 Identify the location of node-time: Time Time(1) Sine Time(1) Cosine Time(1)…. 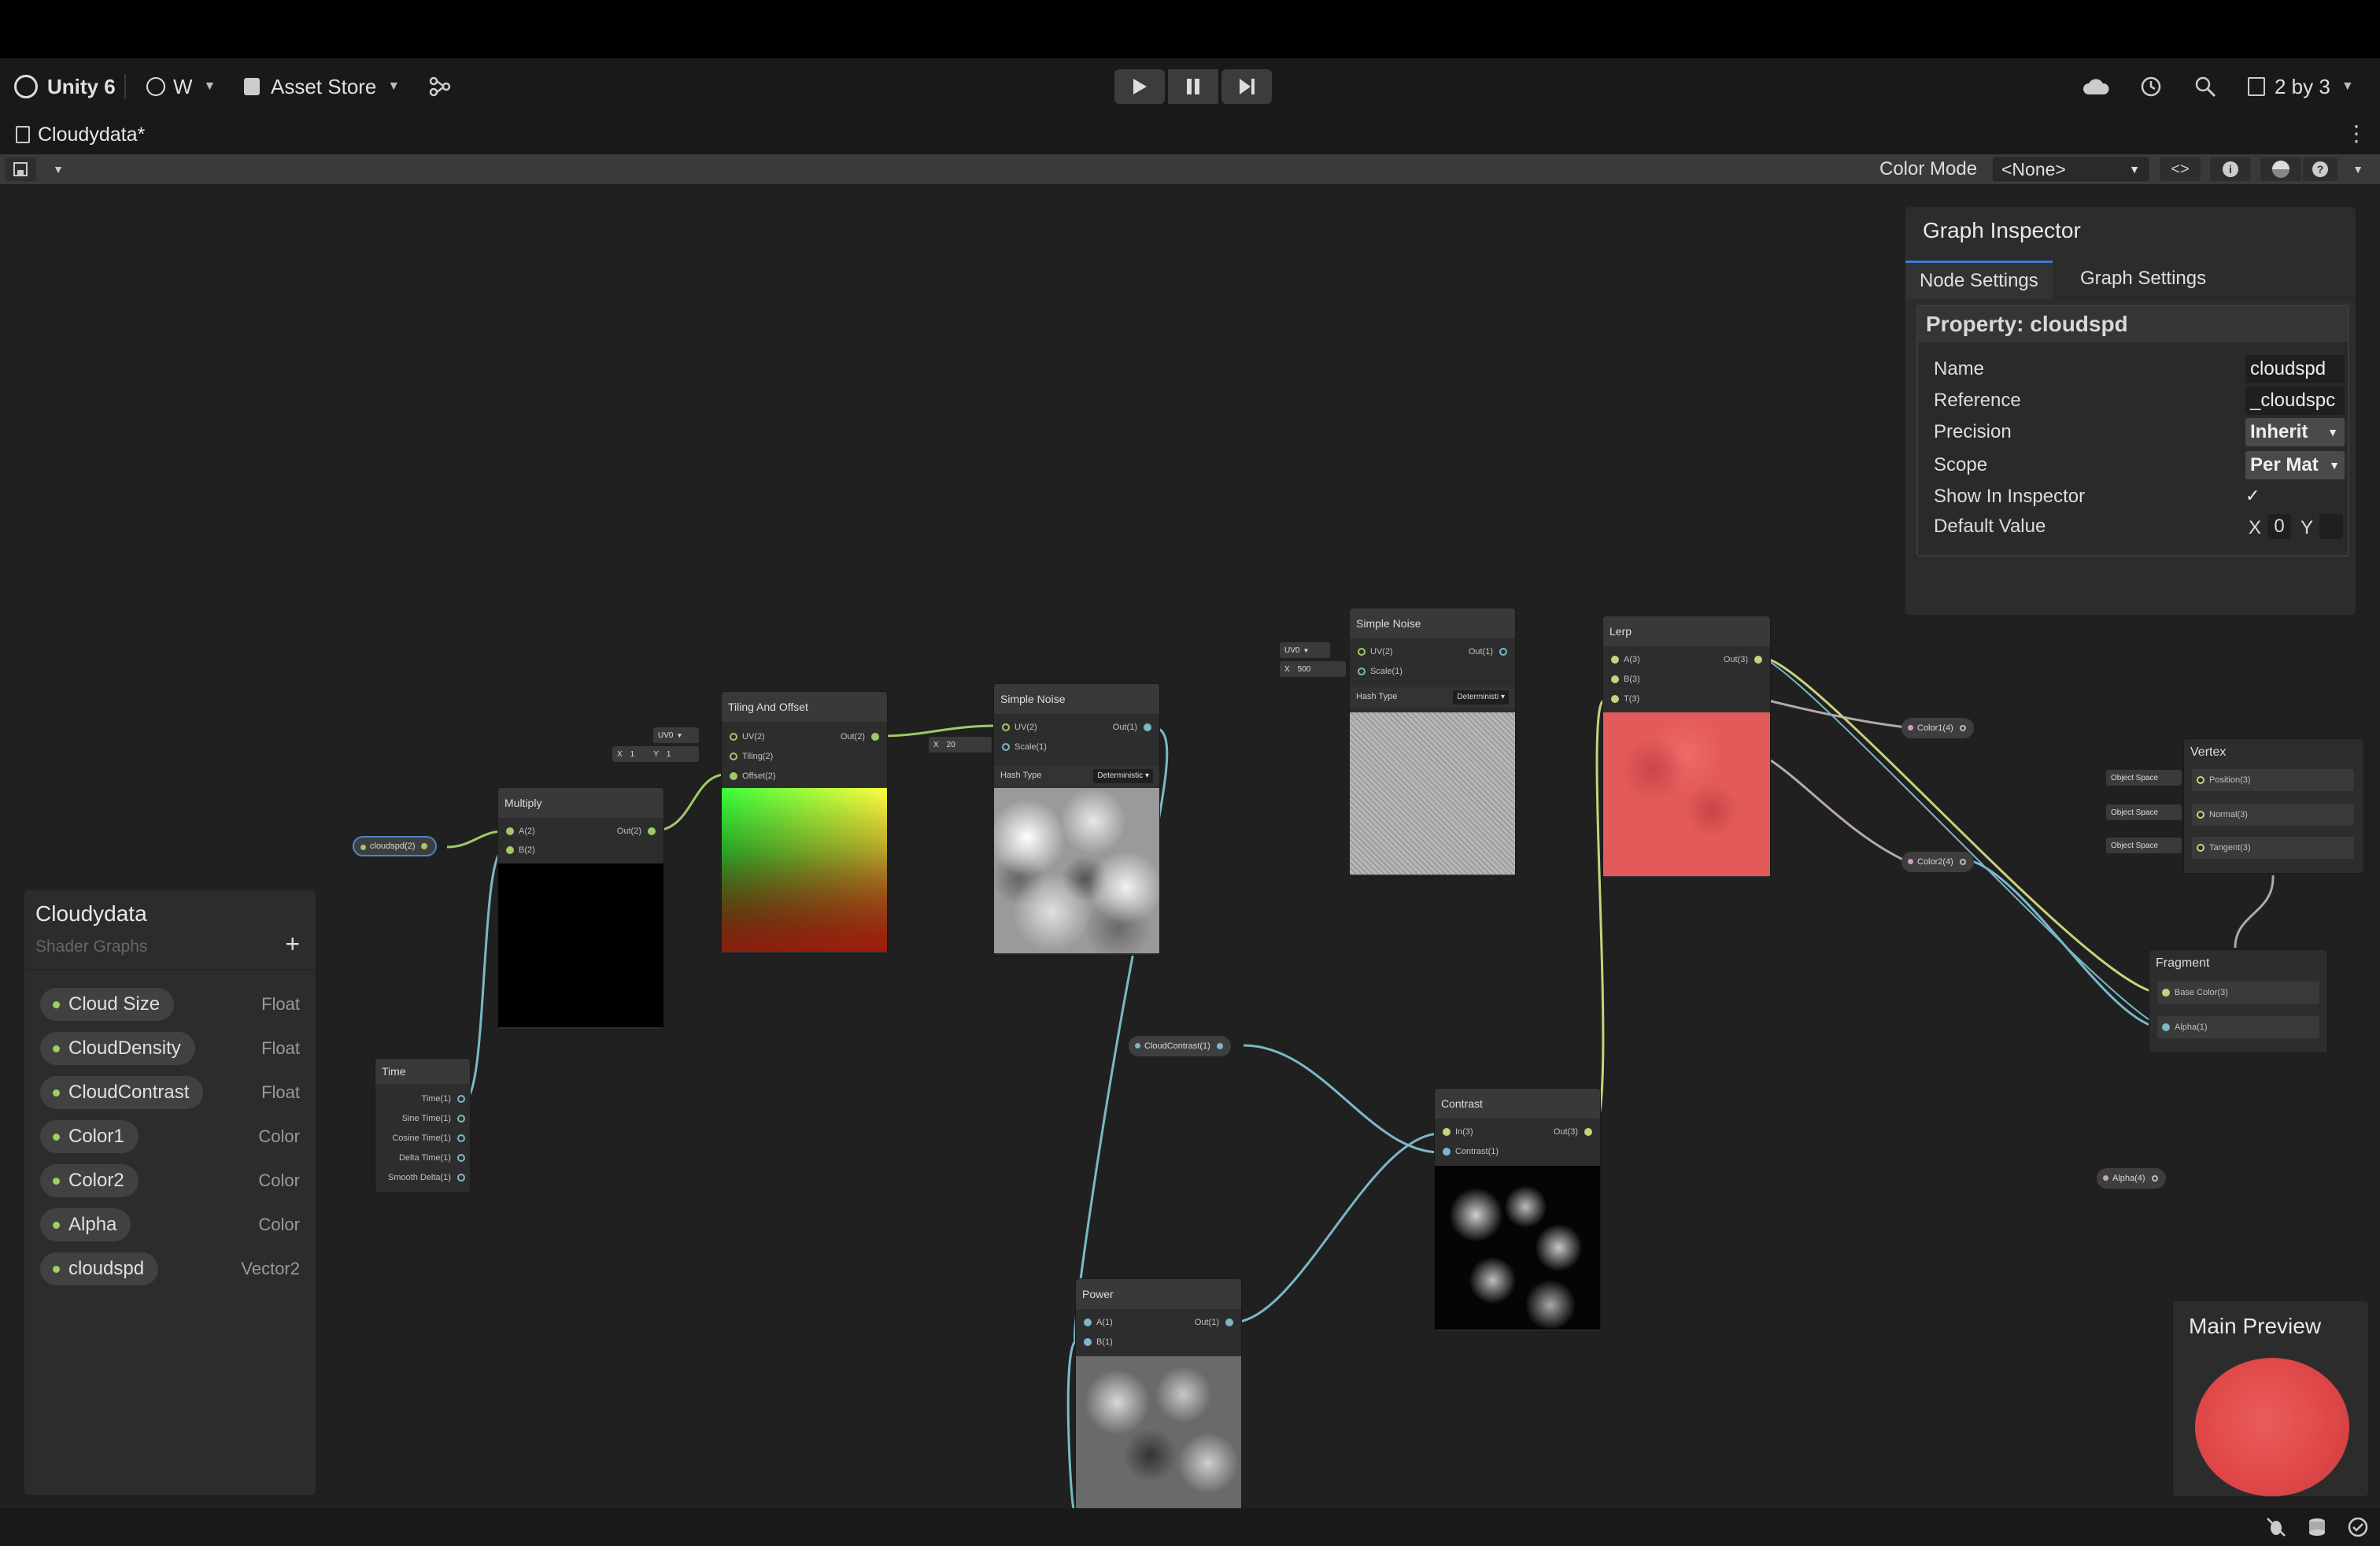
(423, 1126).